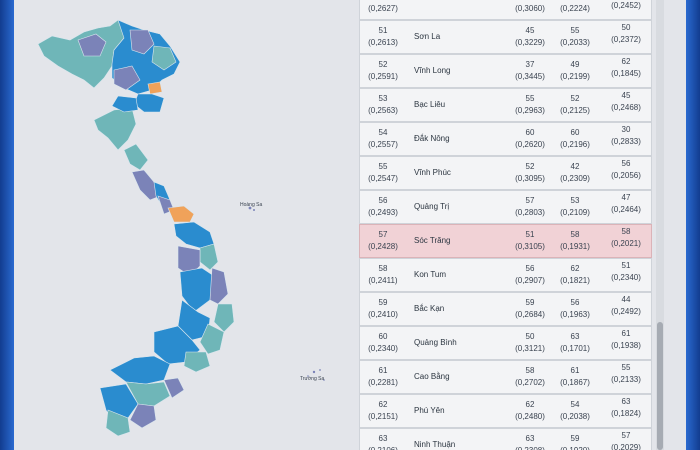 The height and width of the screenshot is (450, 700). I want to click on province-name-cell: Phú Yên, so click(429, 410).